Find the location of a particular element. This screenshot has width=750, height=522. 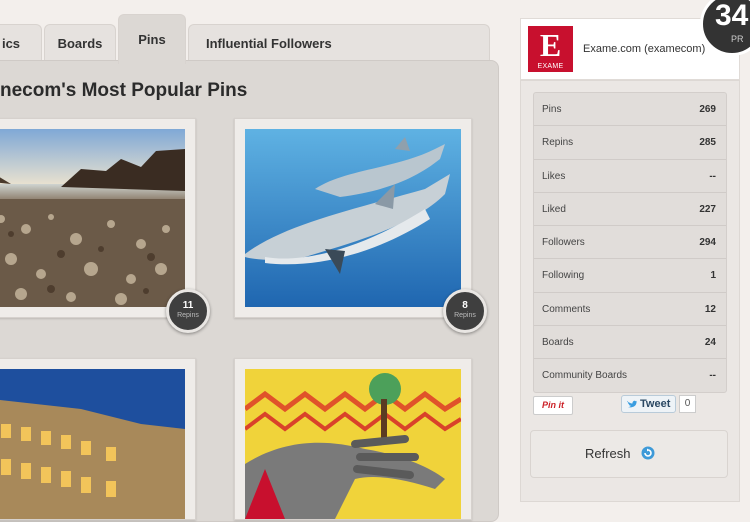

pin-image-colosseum is located at coordinates (92, 444).